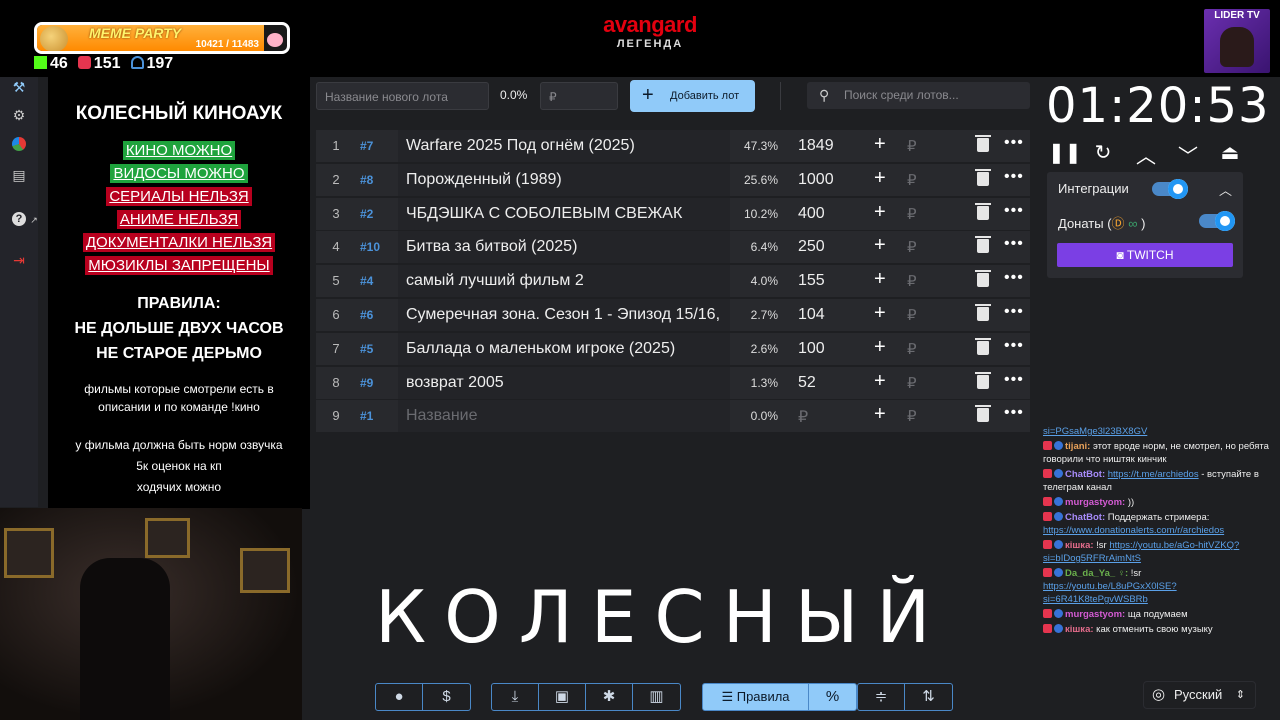  Describe the element at coordinates (564, 146) in the screenshot. I see `lot-name-input: Warfare 2025 Под огнём (2025)` at that location.